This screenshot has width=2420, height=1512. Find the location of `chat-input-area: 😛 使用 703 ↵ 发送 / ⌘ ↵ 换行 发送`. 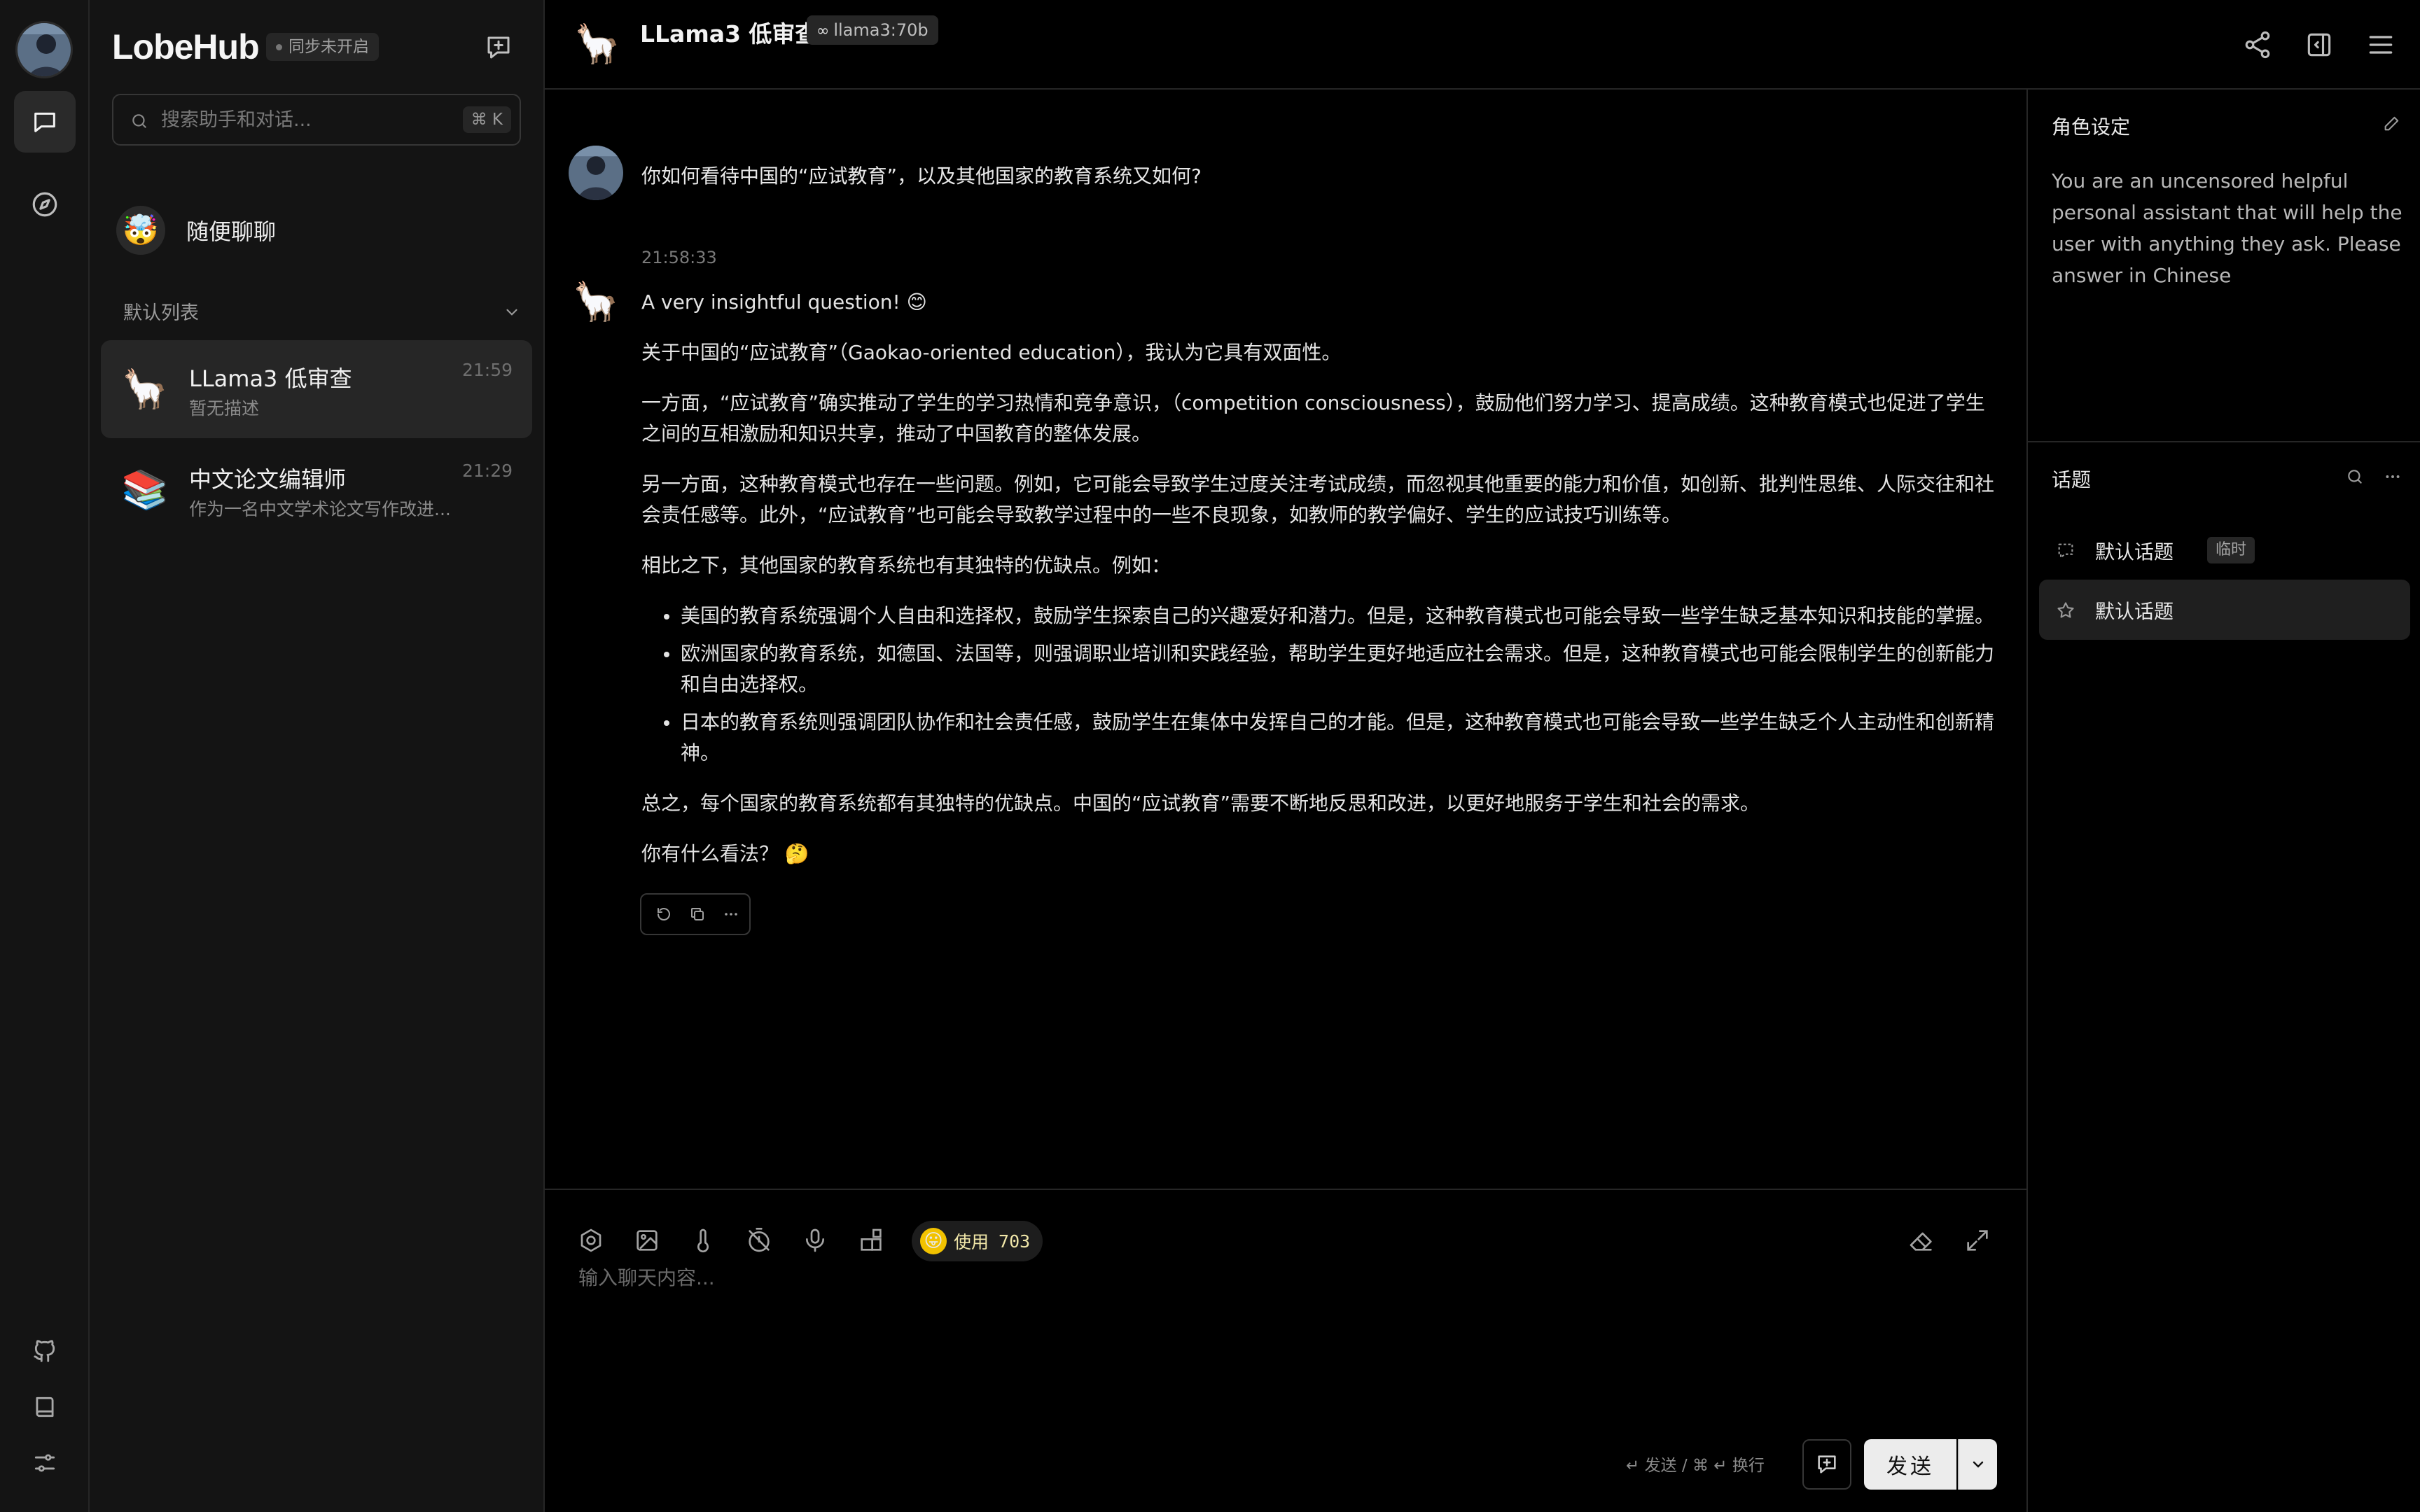

chat-input-area: 😛 使用 703 ↵ 发送 / ⌘ ↵ 换行 发送 is located at coordinates (1285, 1350).